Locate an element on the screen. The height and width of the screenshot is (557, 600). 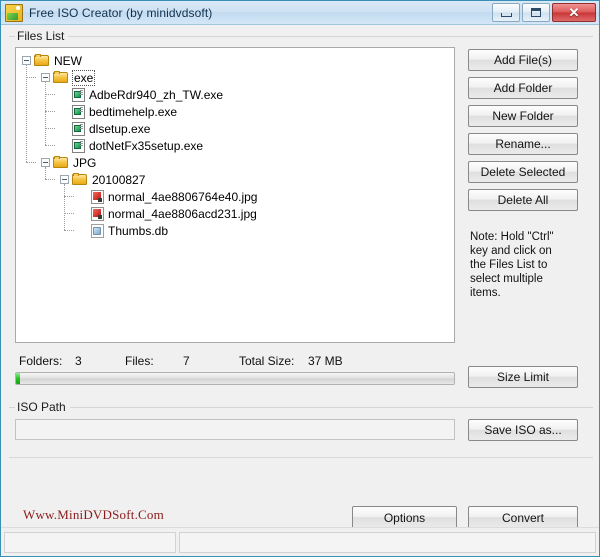
files-value: 7 is located at coordinates (186, 361).